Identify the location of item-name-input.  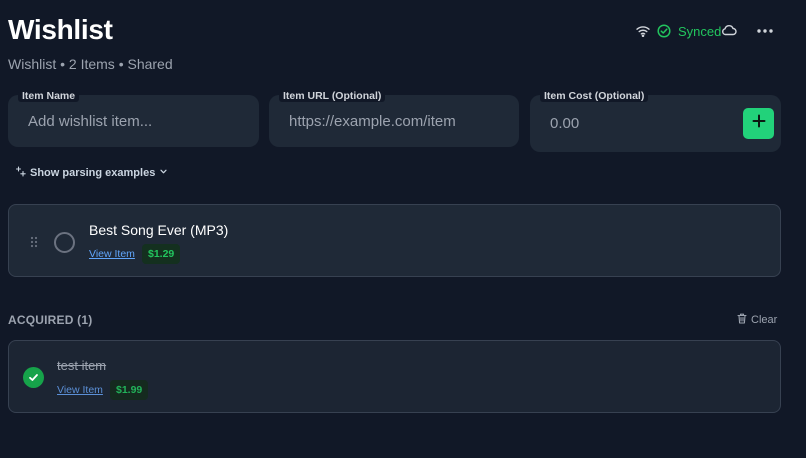
(138, 121).